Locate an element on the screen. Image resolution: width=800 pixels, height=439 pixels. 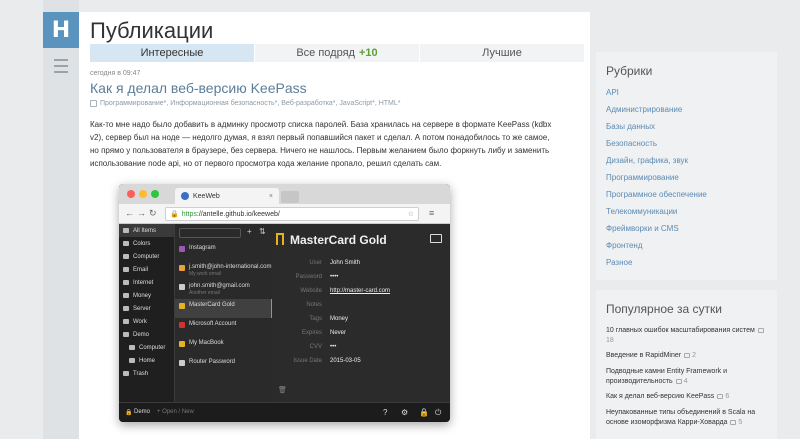
detail-field: Issue Date 2015-03-05 is located at coordinates (361, 364).